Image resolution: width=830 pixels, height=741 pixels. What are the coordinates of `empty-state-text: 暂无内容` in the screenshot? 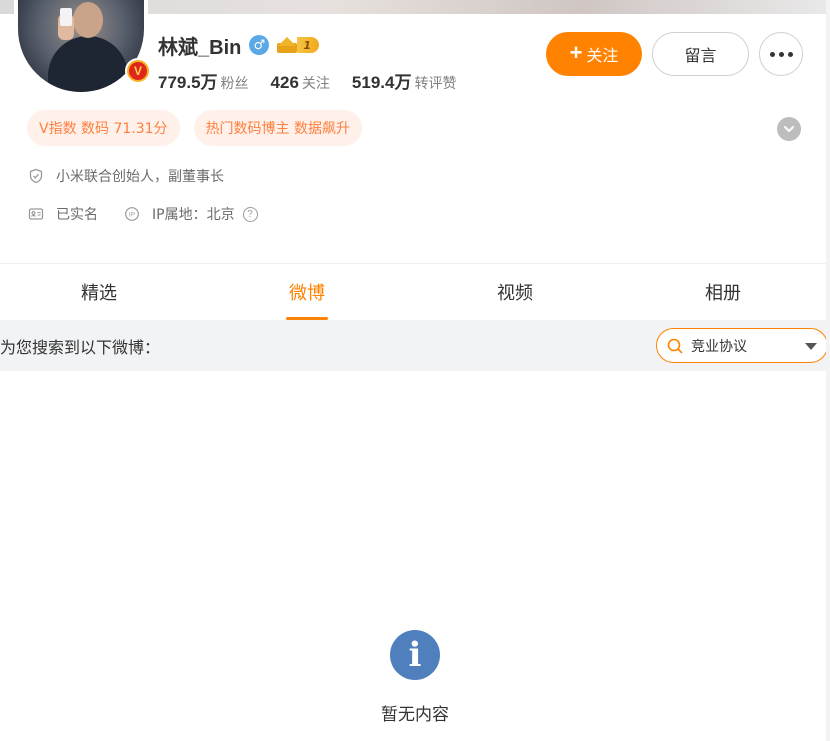 It's located at (415, 715).